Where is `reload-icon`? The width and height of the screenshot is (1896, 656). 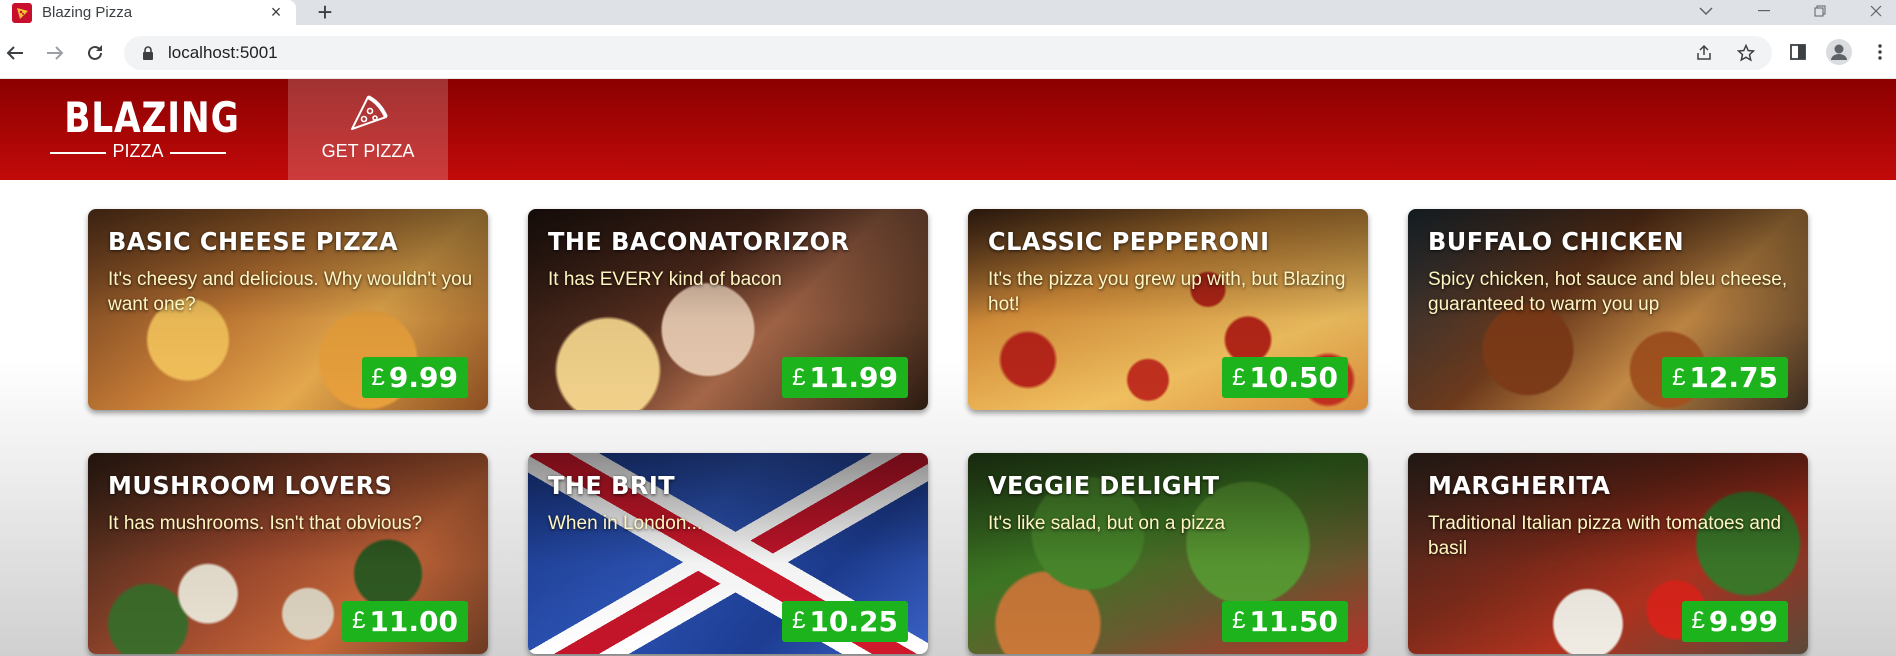
reload-icon is located at coordinates (95, 53).